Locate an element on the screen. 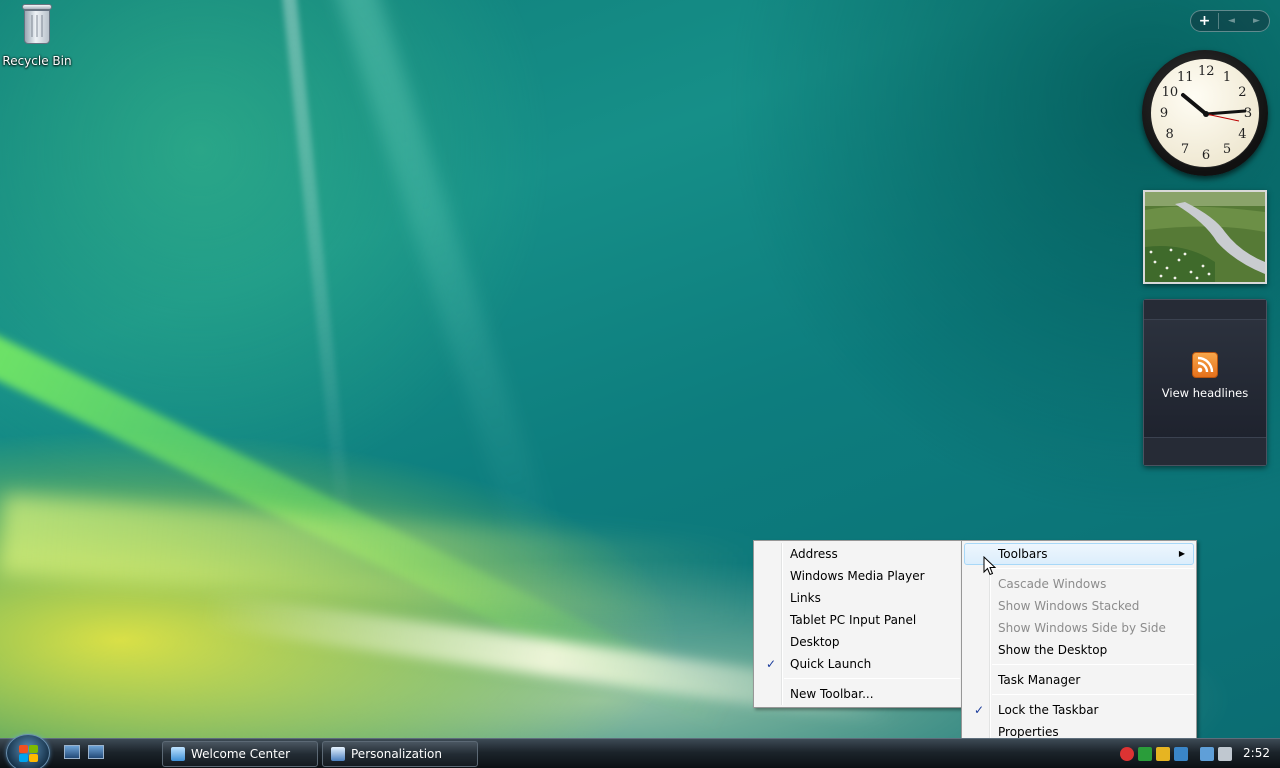 The width and height of the screenshot is (1280, 768). windows-logo-icon is located at coordinates (29, 754).